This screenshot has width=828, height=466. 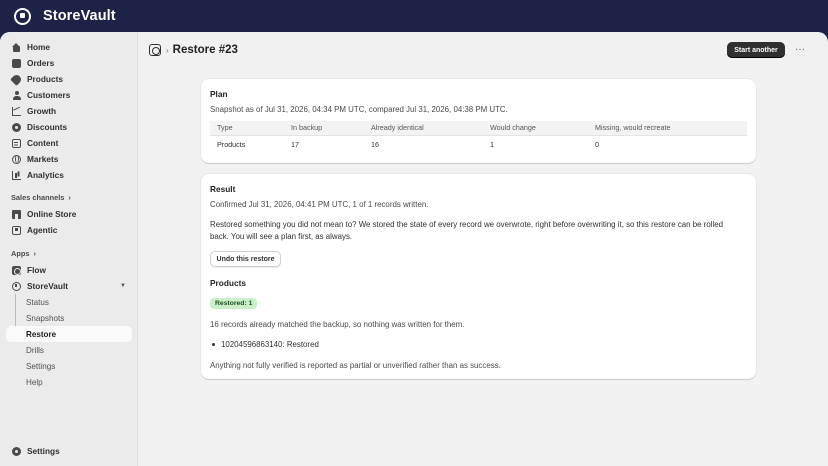 What do you see at coordinates (16, 111) in the screenshot?
I see `growth-icon` at bounding box center [16, 111].